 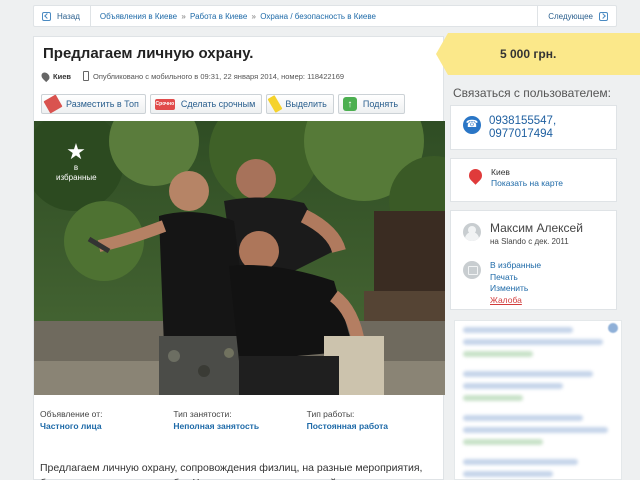 I want to click on promote-top-button: Разместить в Топ, so click(x=93, y=104).